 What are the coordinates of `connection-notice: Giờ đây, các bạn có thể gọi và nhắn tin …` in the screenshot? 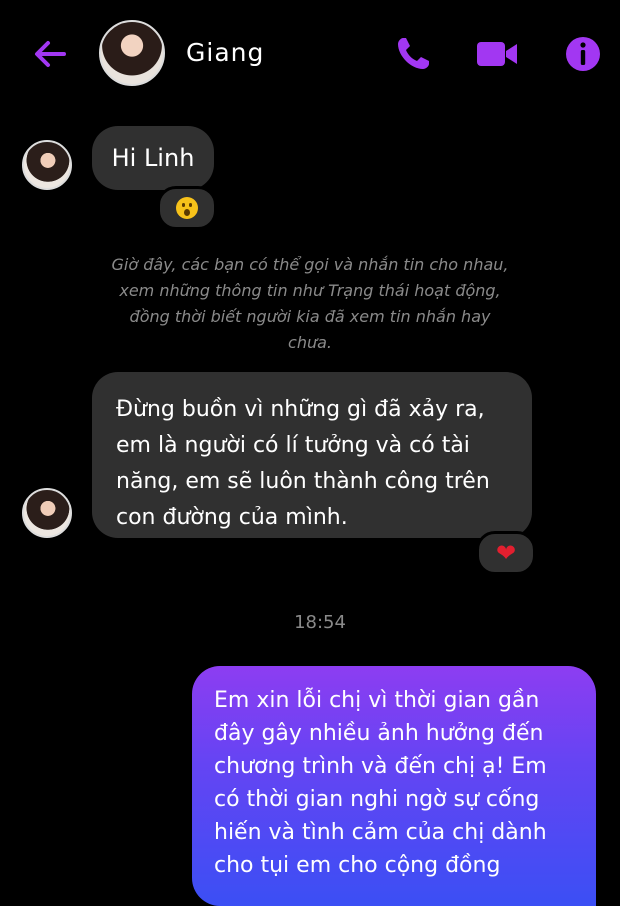 It's located at (310, 304).